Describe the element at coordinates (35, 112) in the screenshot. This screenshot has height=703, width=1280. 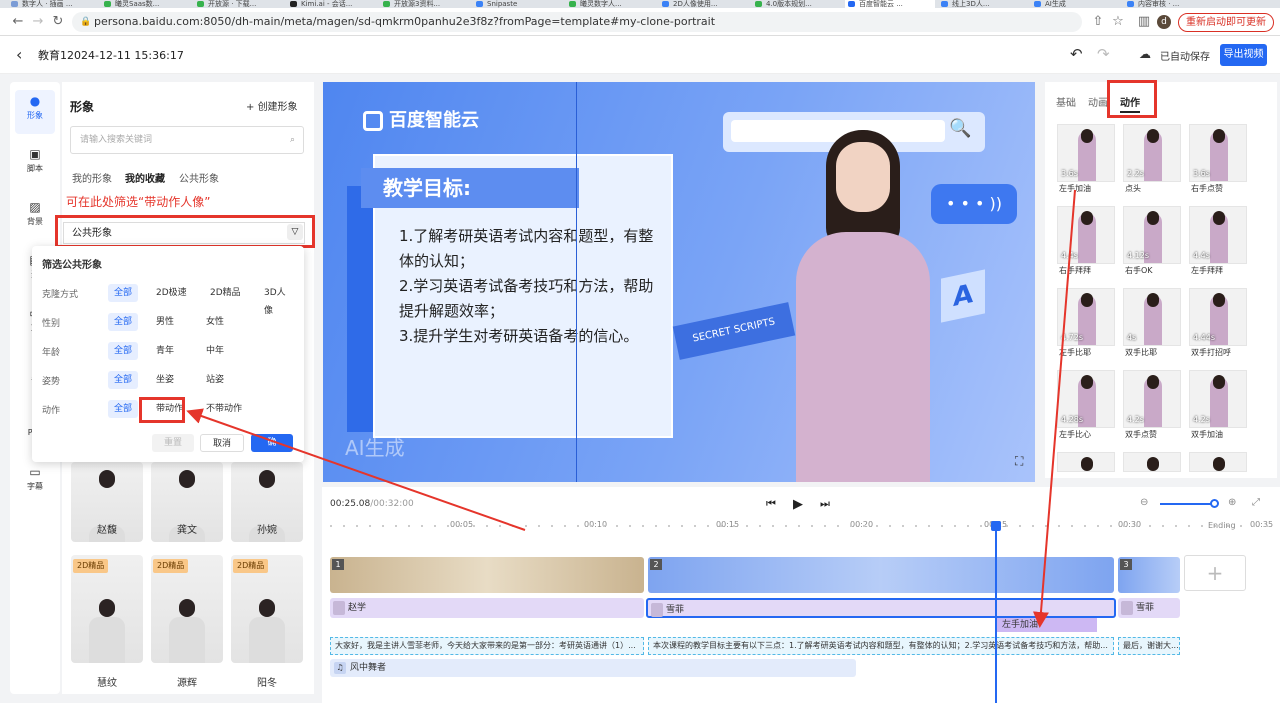
I see `nav-avatar: ● 形象` at that location.